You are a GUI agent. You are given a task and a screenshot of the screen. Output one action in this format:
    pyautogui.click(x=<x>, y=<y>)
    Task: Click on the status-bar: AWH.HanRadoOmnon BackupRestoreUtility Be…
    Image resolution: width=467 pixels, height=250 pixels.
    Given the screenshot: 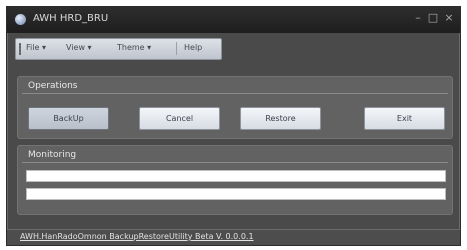 What is the action you would take?
    pyautogui.click(x=233, y=237)
    